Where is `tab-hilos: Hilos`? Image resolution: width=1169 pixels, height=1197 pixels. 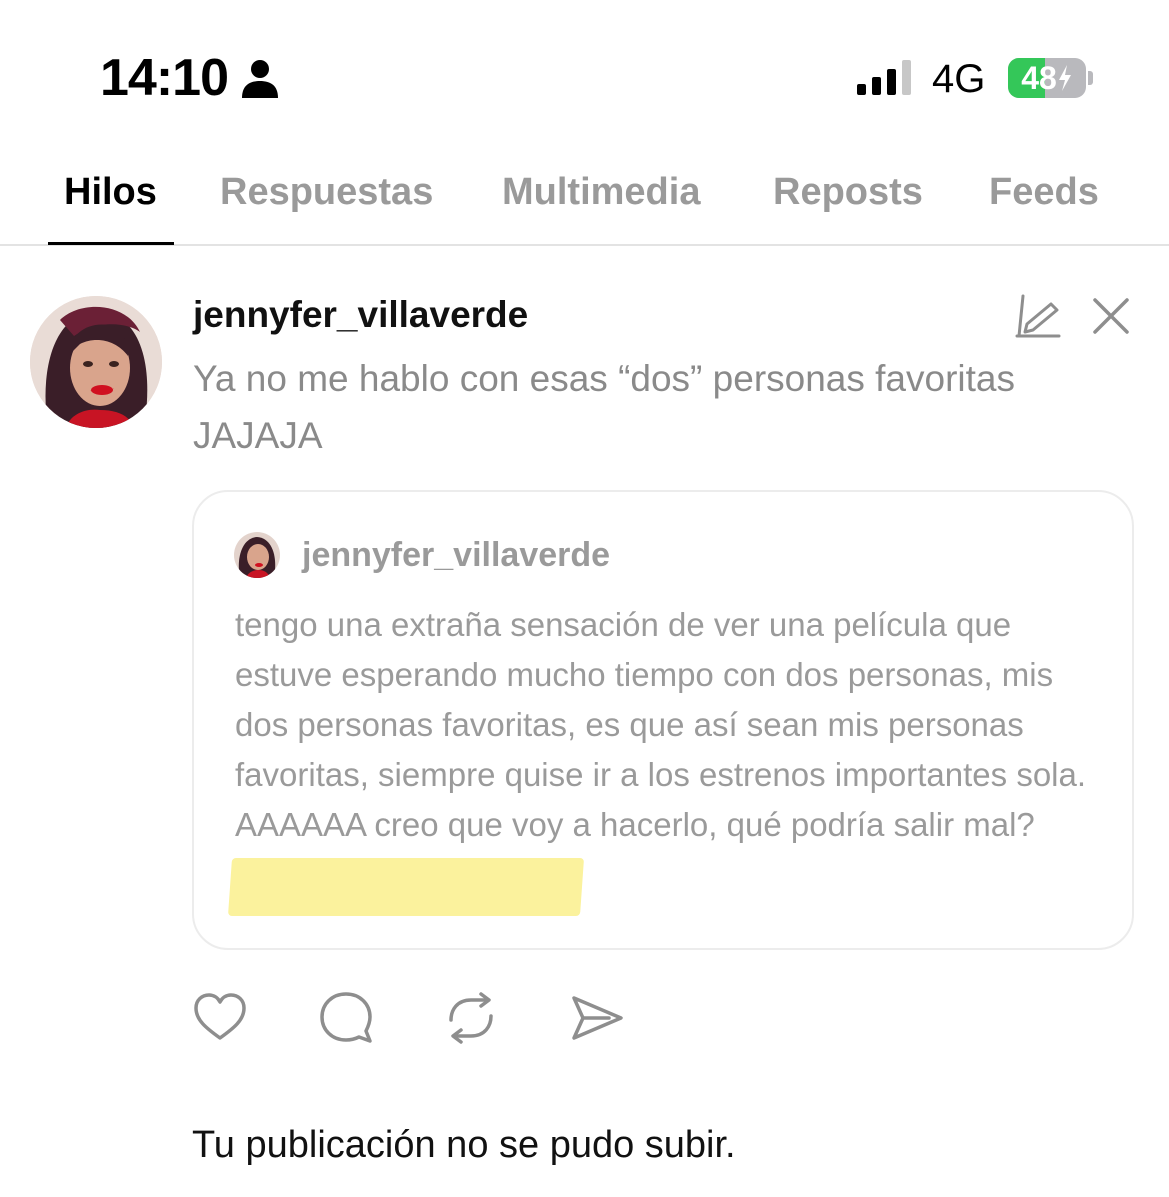 tab-hilos: Hilos is located at coordinates (110, 192).